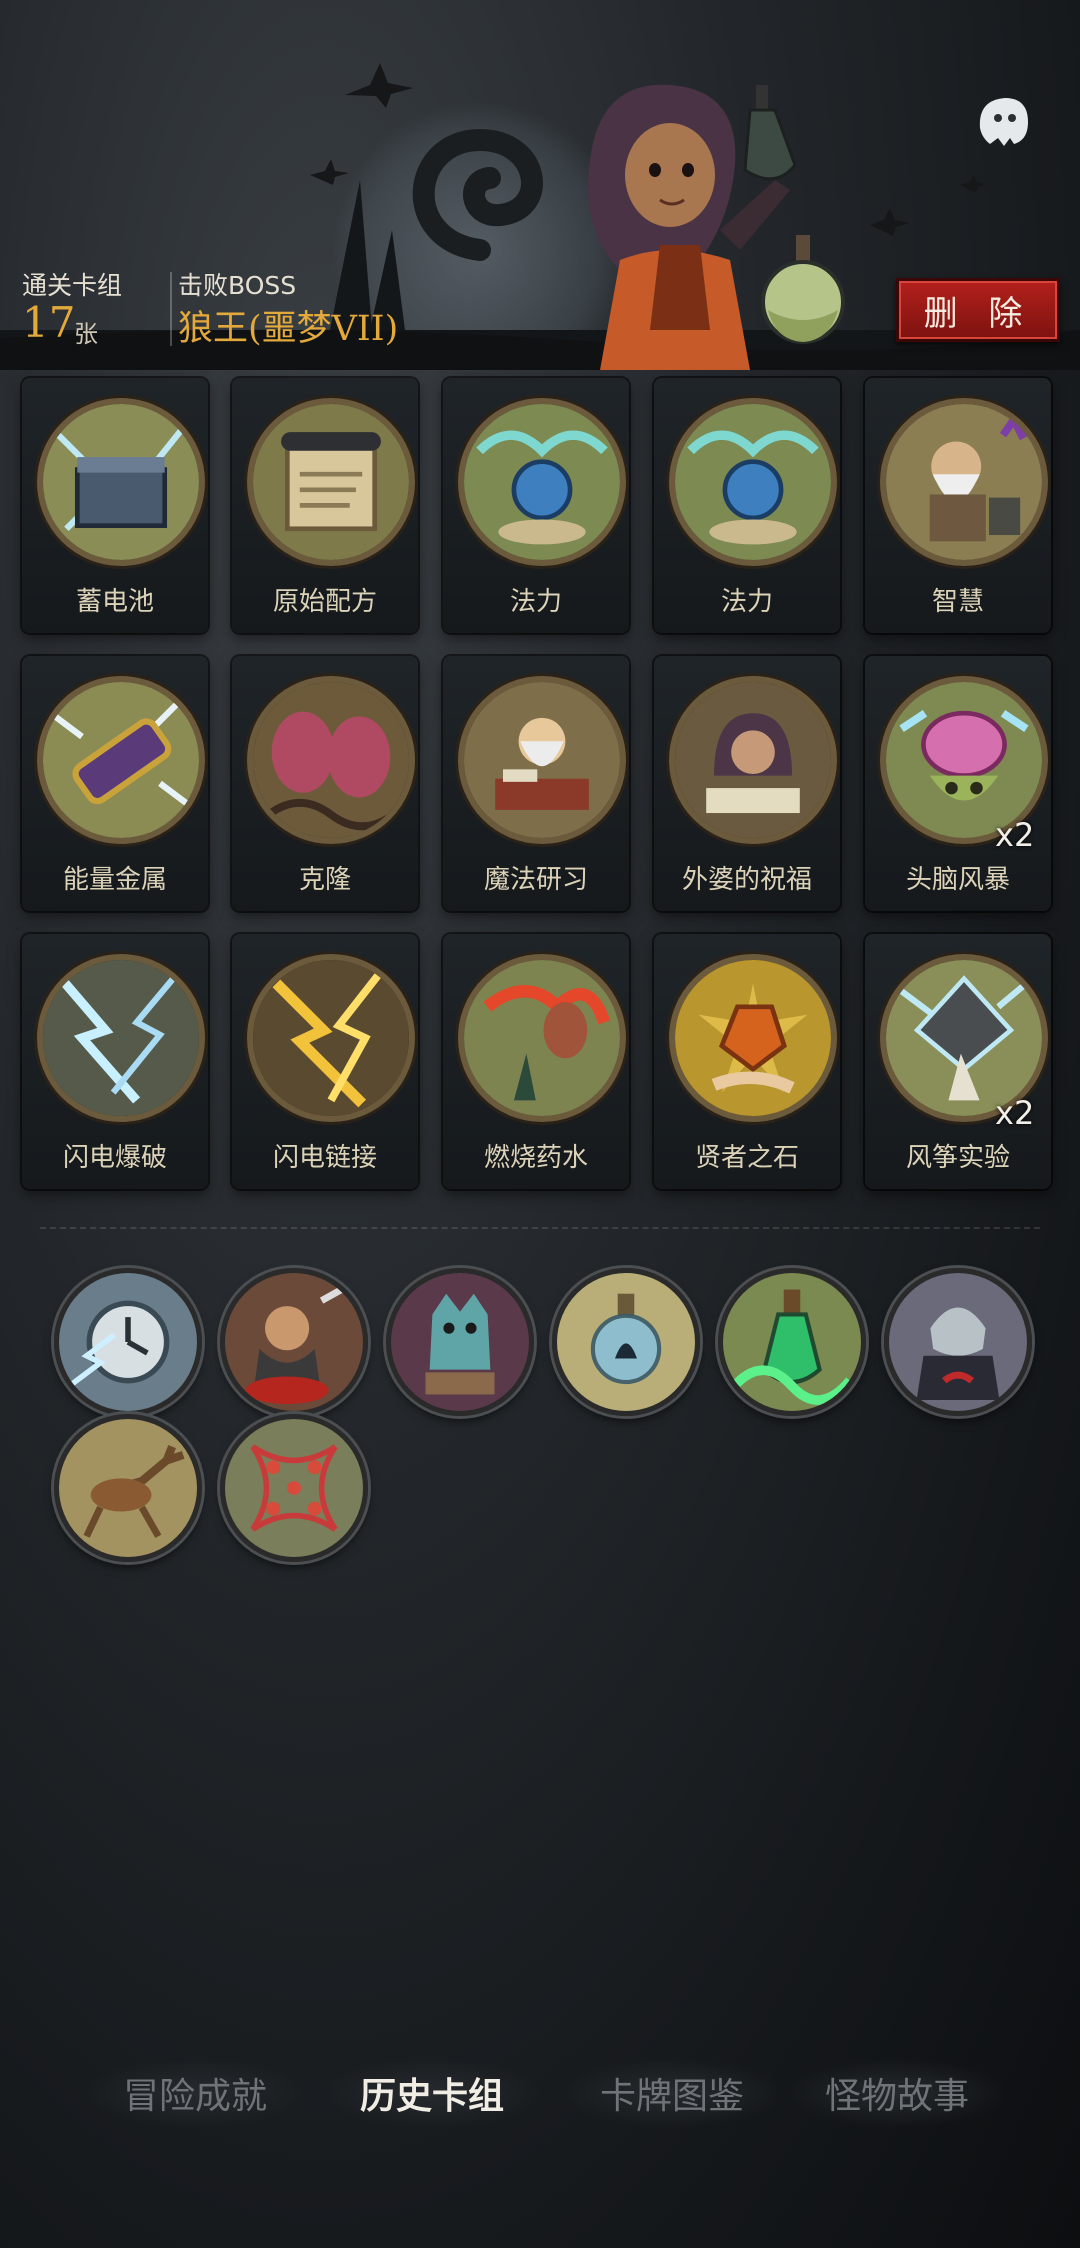 The width and height of the screenshot is (1080, 2248). I want to click on boss-name: 狼王(噩梦VII), so click(288, 329).